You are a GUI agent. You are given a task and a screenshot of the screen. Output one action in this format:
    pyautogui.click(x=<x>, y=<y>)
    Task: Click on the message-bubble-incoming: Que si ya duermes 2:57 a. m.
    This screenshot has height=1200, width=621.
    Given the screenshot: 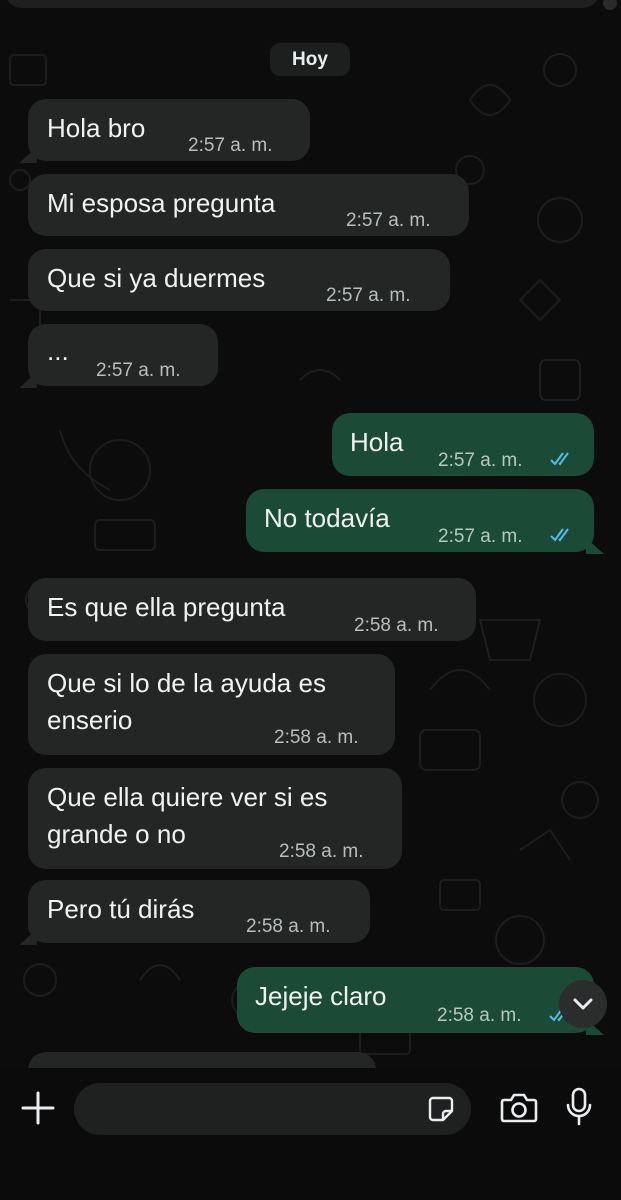 What is the action you would take?
    pyautogui.click(x=239, y=280)
    